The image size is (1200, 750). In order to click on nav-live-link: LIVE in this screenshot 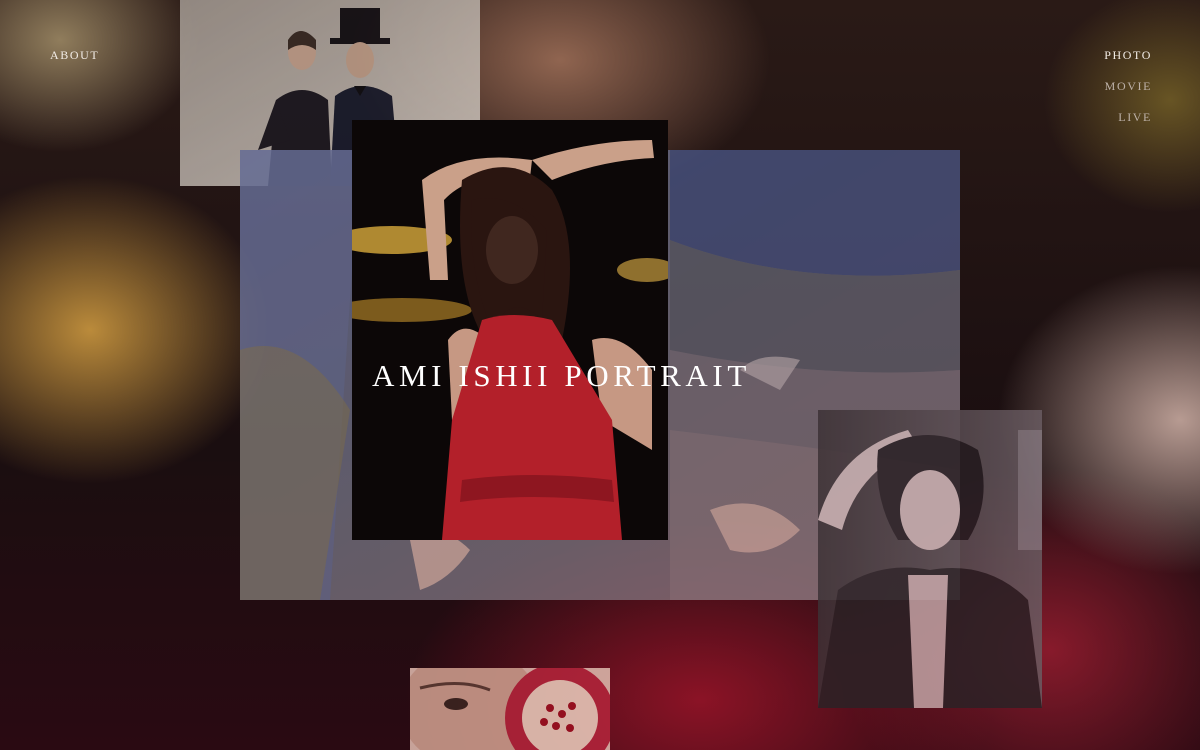, I will do `click(1135, 117)`.